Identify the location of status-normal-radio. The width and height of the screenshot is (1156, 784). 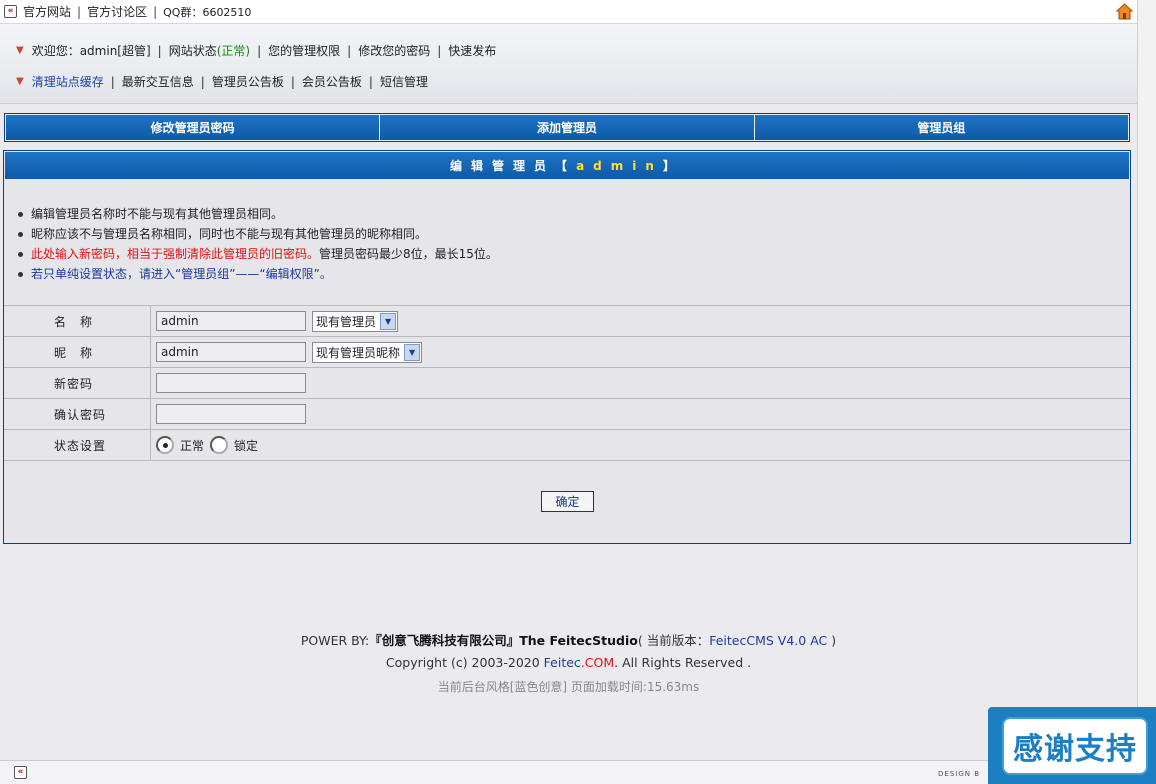
(165, 445).